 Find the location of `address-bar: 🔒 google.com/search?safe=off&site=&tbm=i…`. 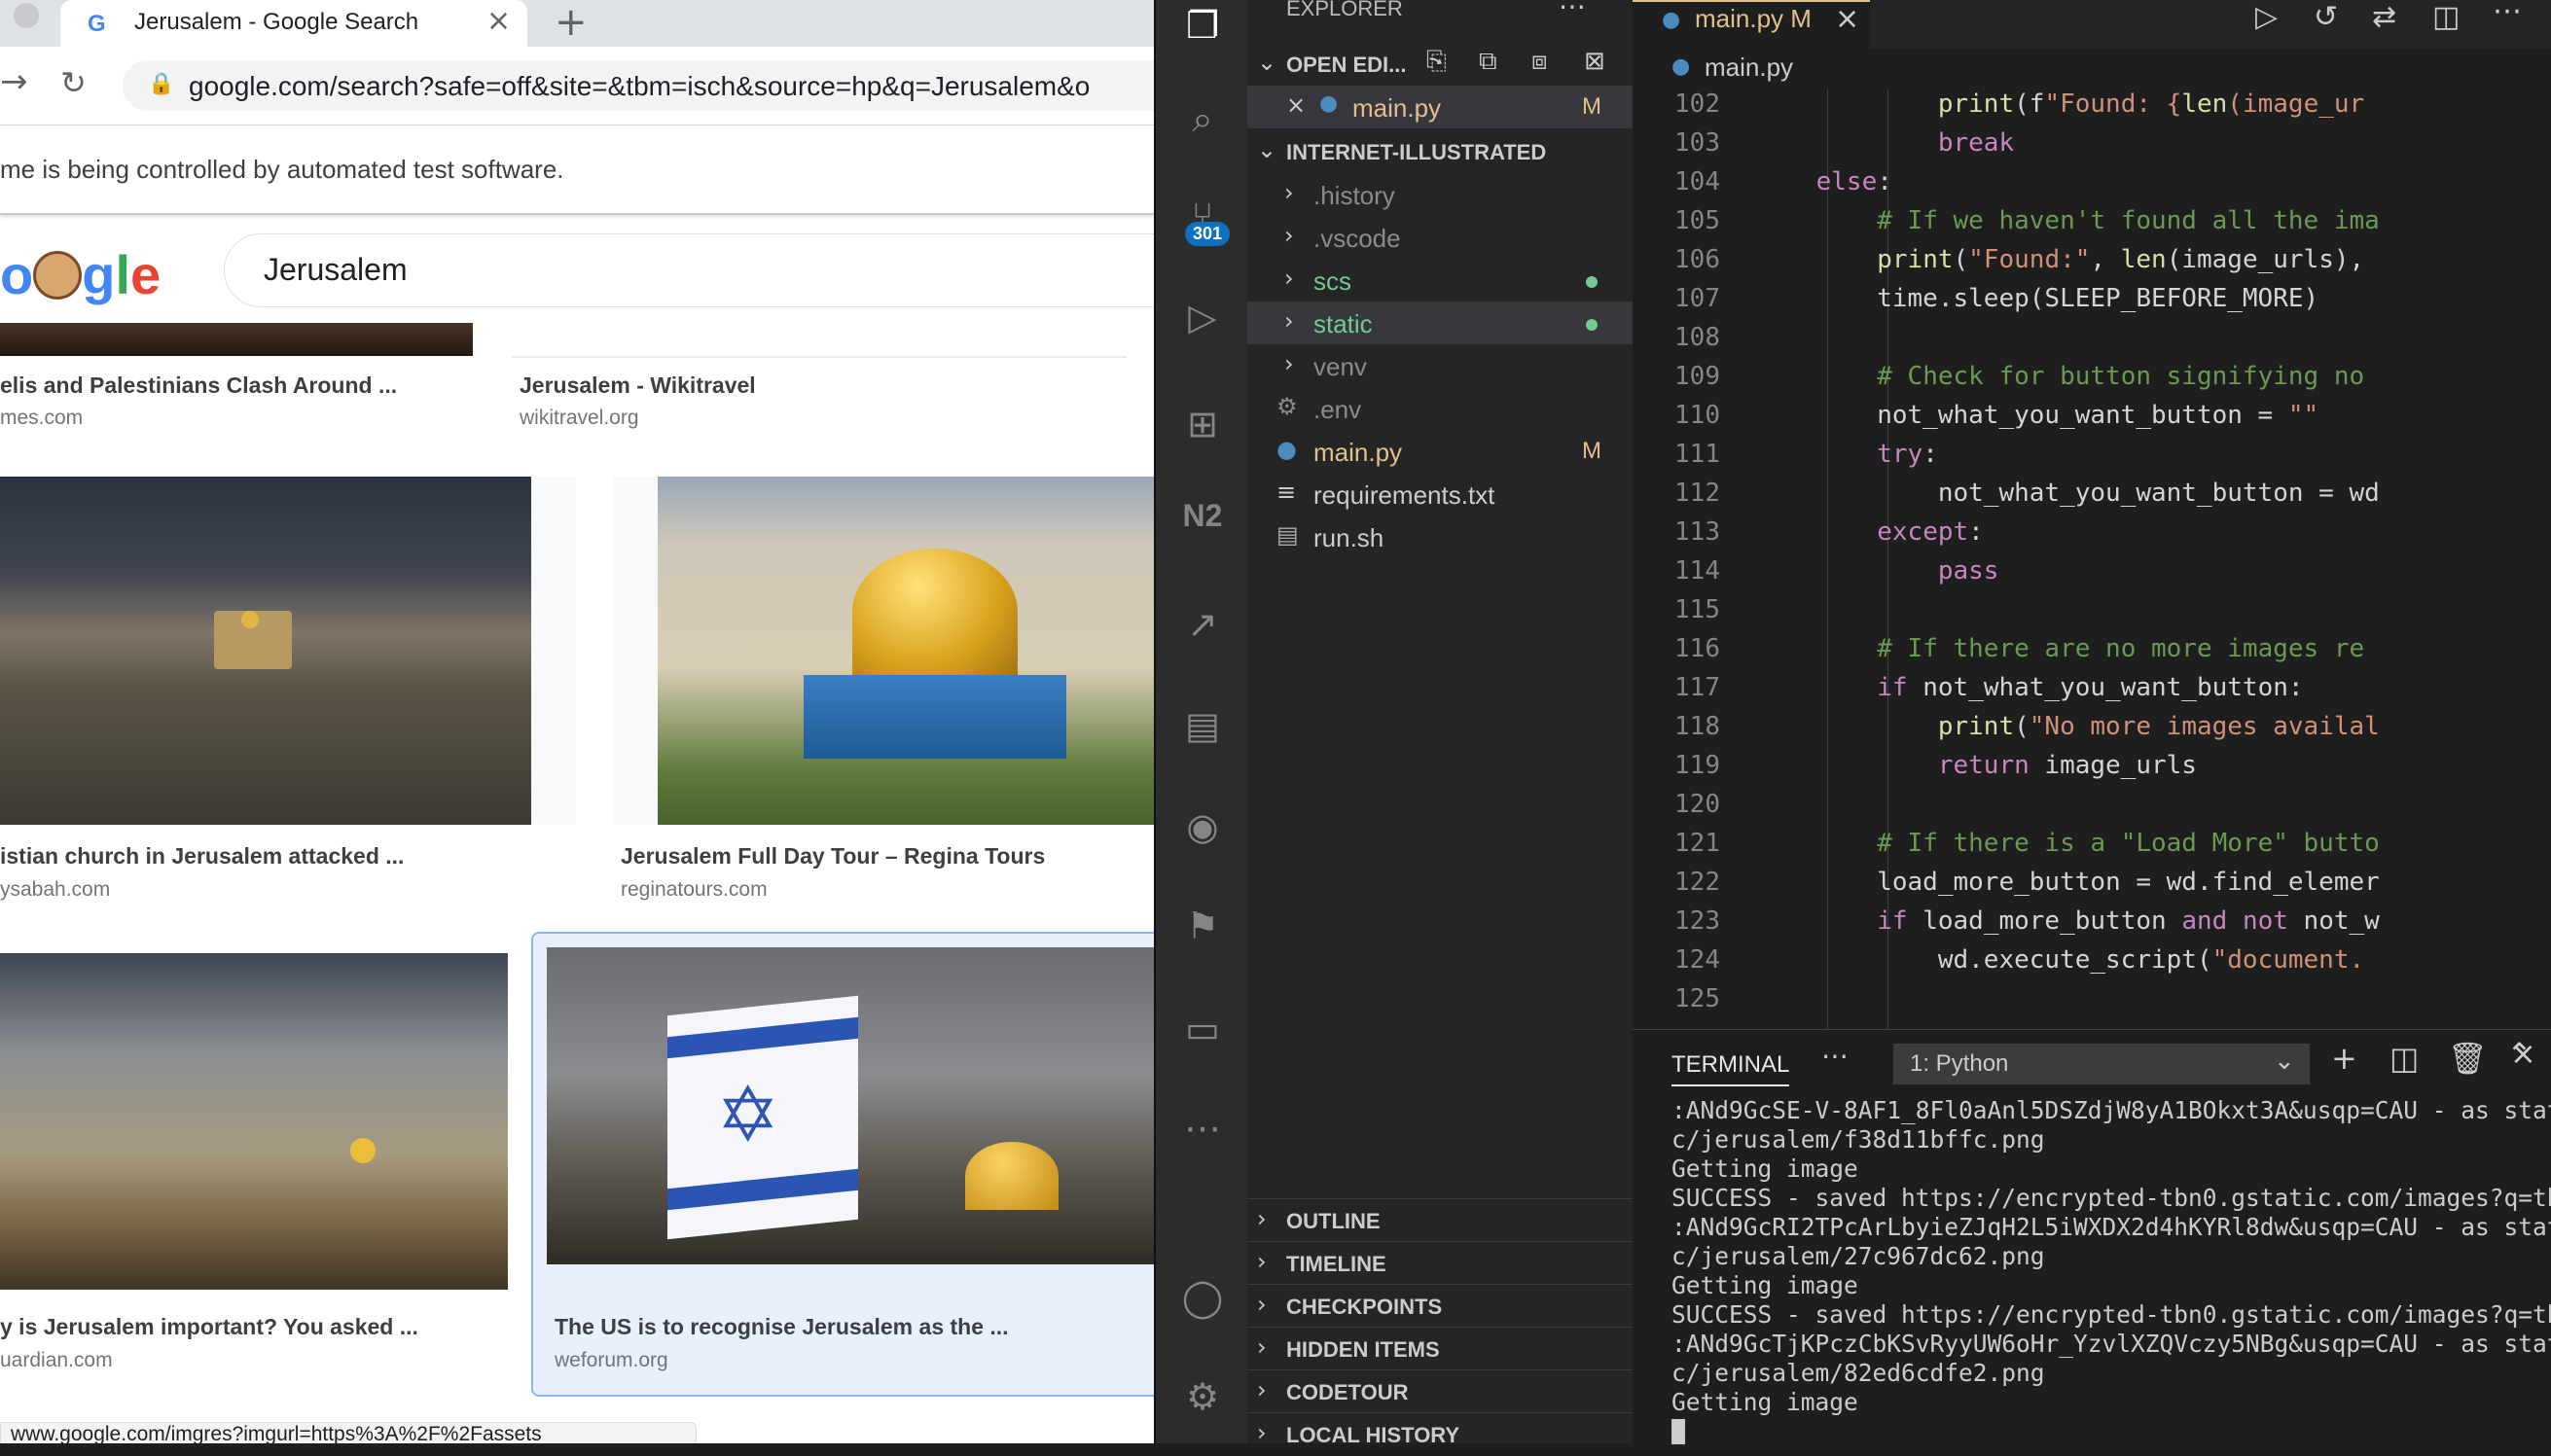

address-bar: 🔒 google.com/search?safe=off&site=&tbm=i… is located at coordinates (638, 85).